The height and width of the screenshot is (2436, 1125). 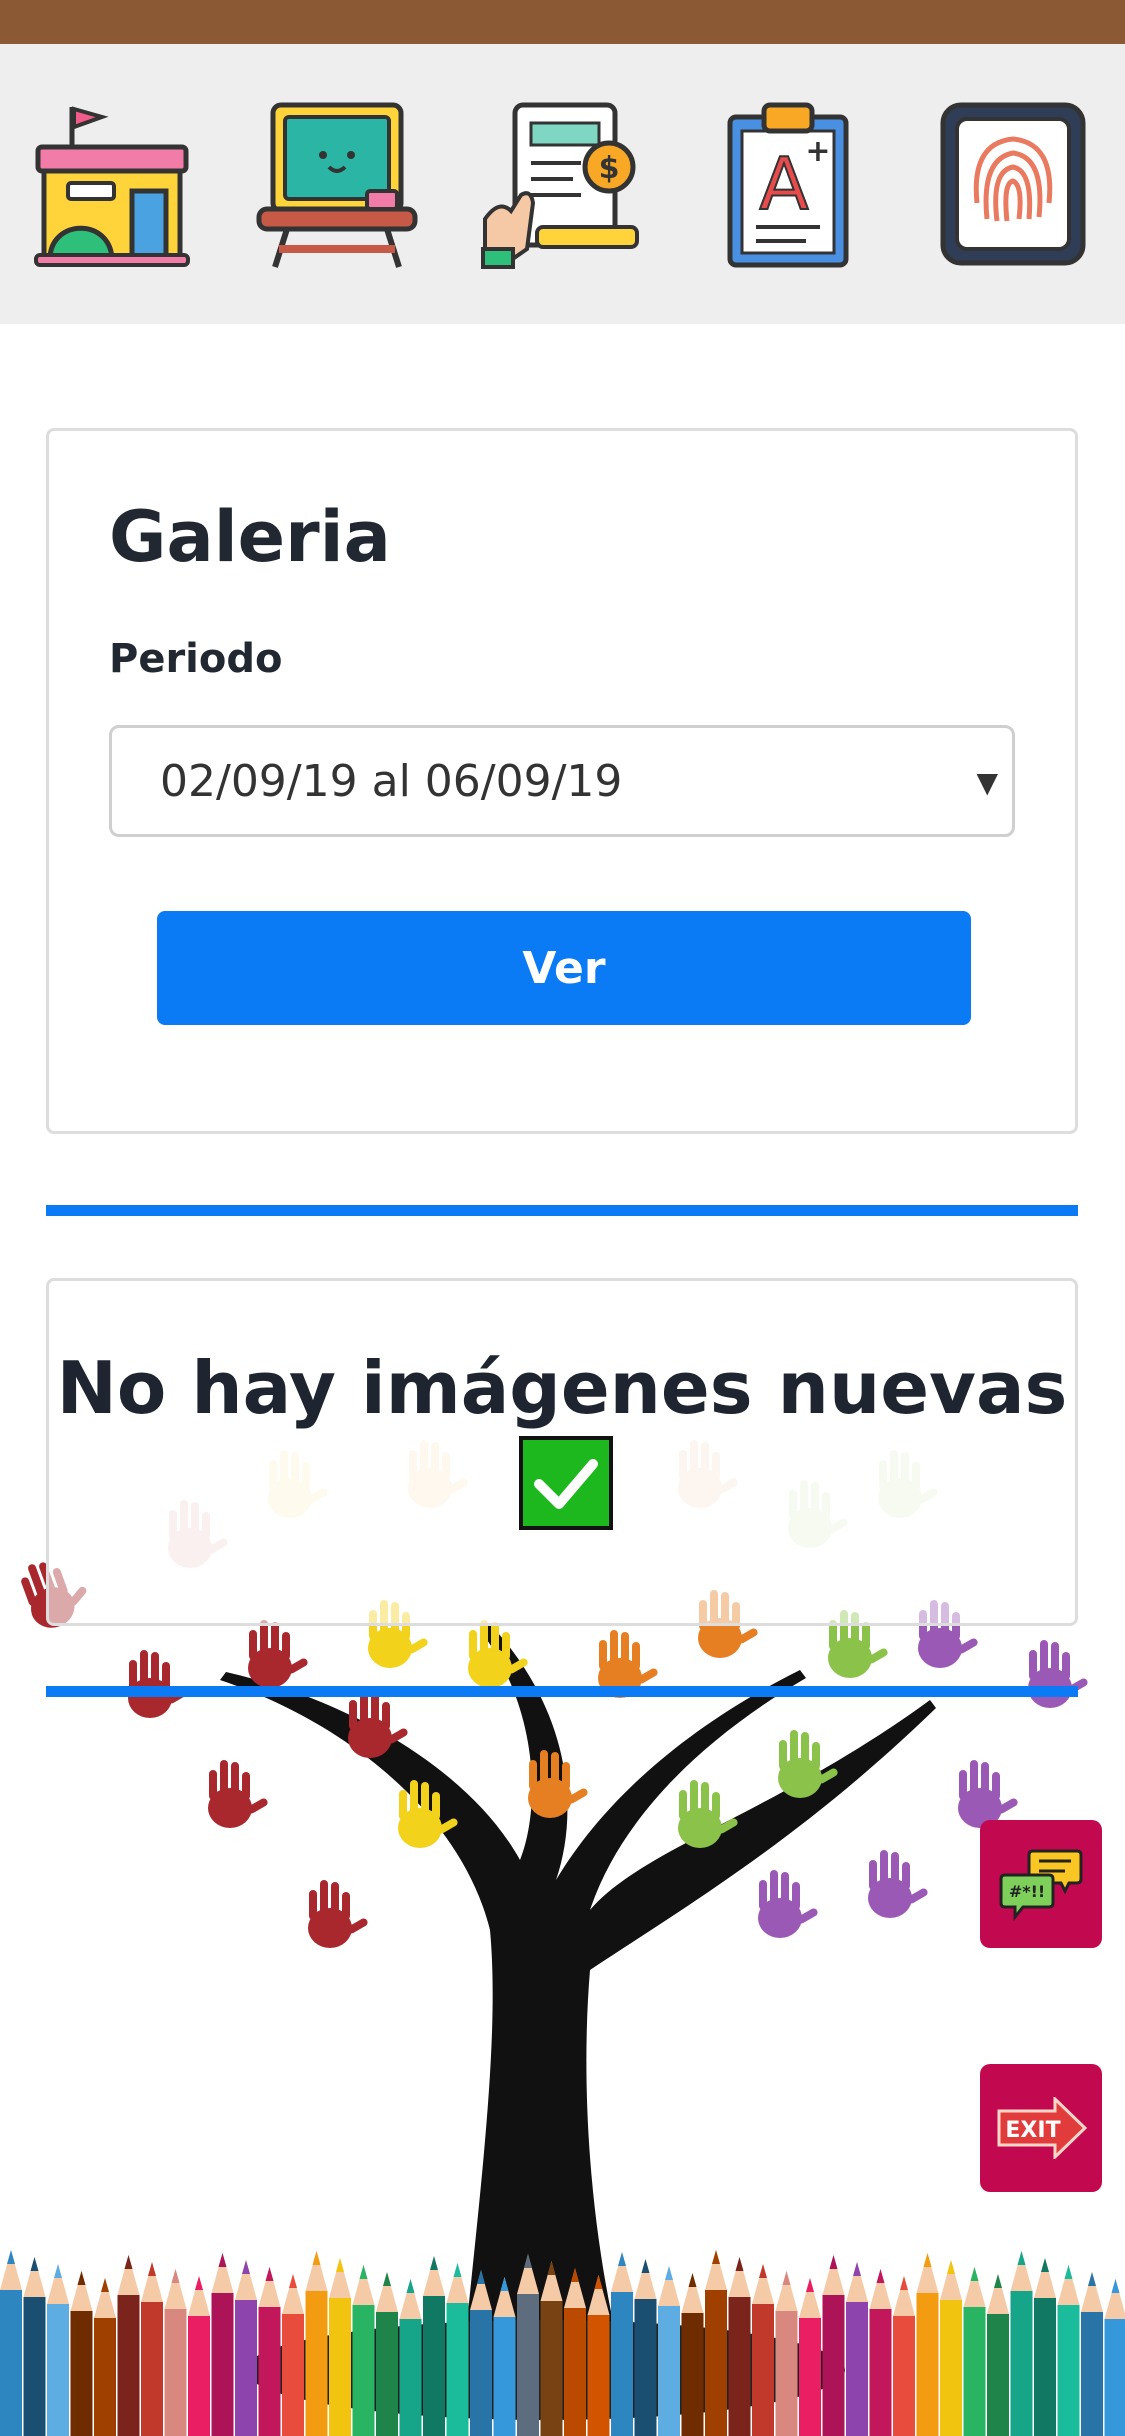 I want to click on school-icon, so click(x=112, y=186).